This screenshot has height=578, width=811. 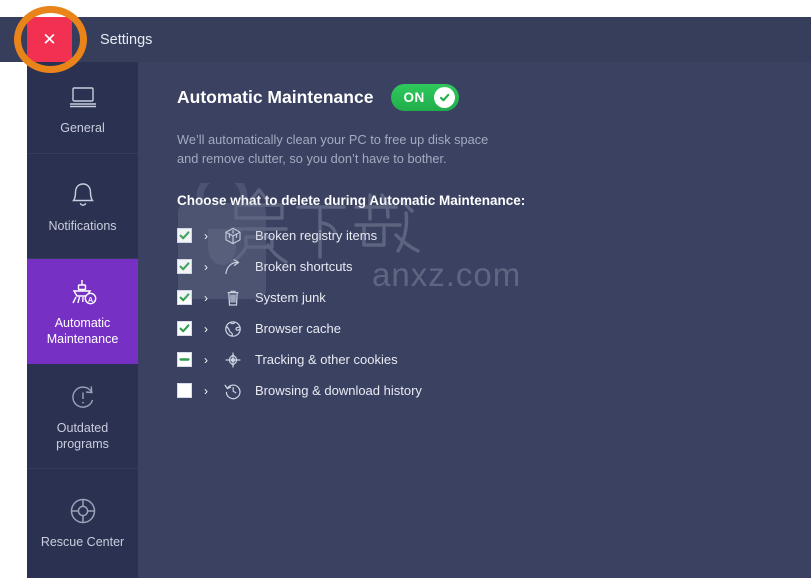 What do you see at coordinates (82, 331) in the screenshot?
I see `sidebar-item-label: Automatic Maintenance` at bounding box center [82, 331].